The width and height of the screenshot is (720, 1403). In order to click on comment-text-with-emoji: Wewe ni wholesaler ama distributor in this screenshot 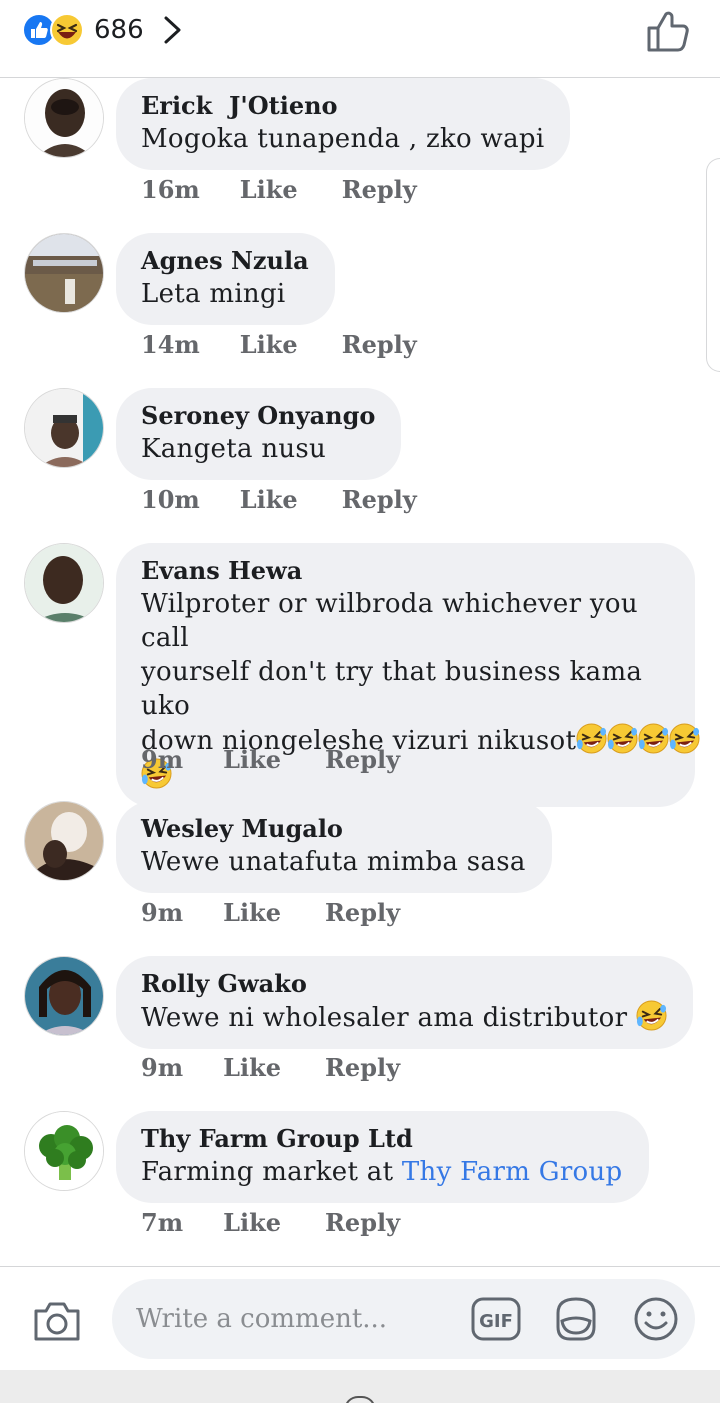, I will do `click(404, 1017)`.